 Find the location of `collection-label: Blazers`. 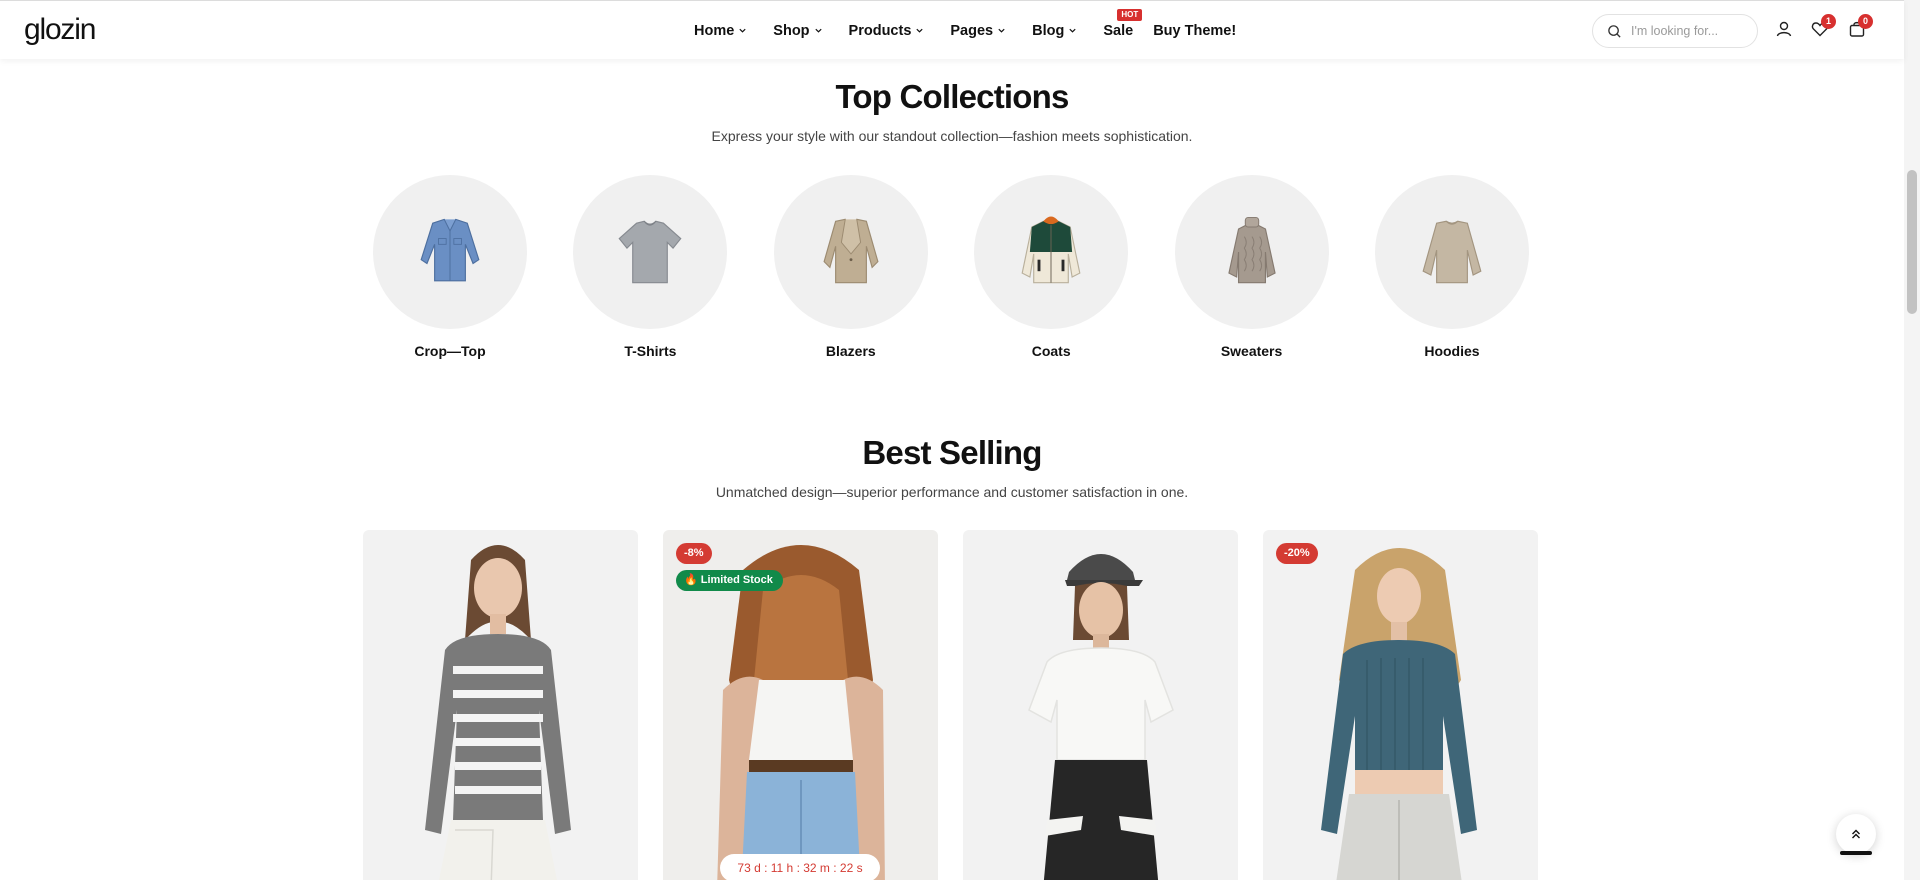

collection-label: Blazers is located at coordinates (850, 351).